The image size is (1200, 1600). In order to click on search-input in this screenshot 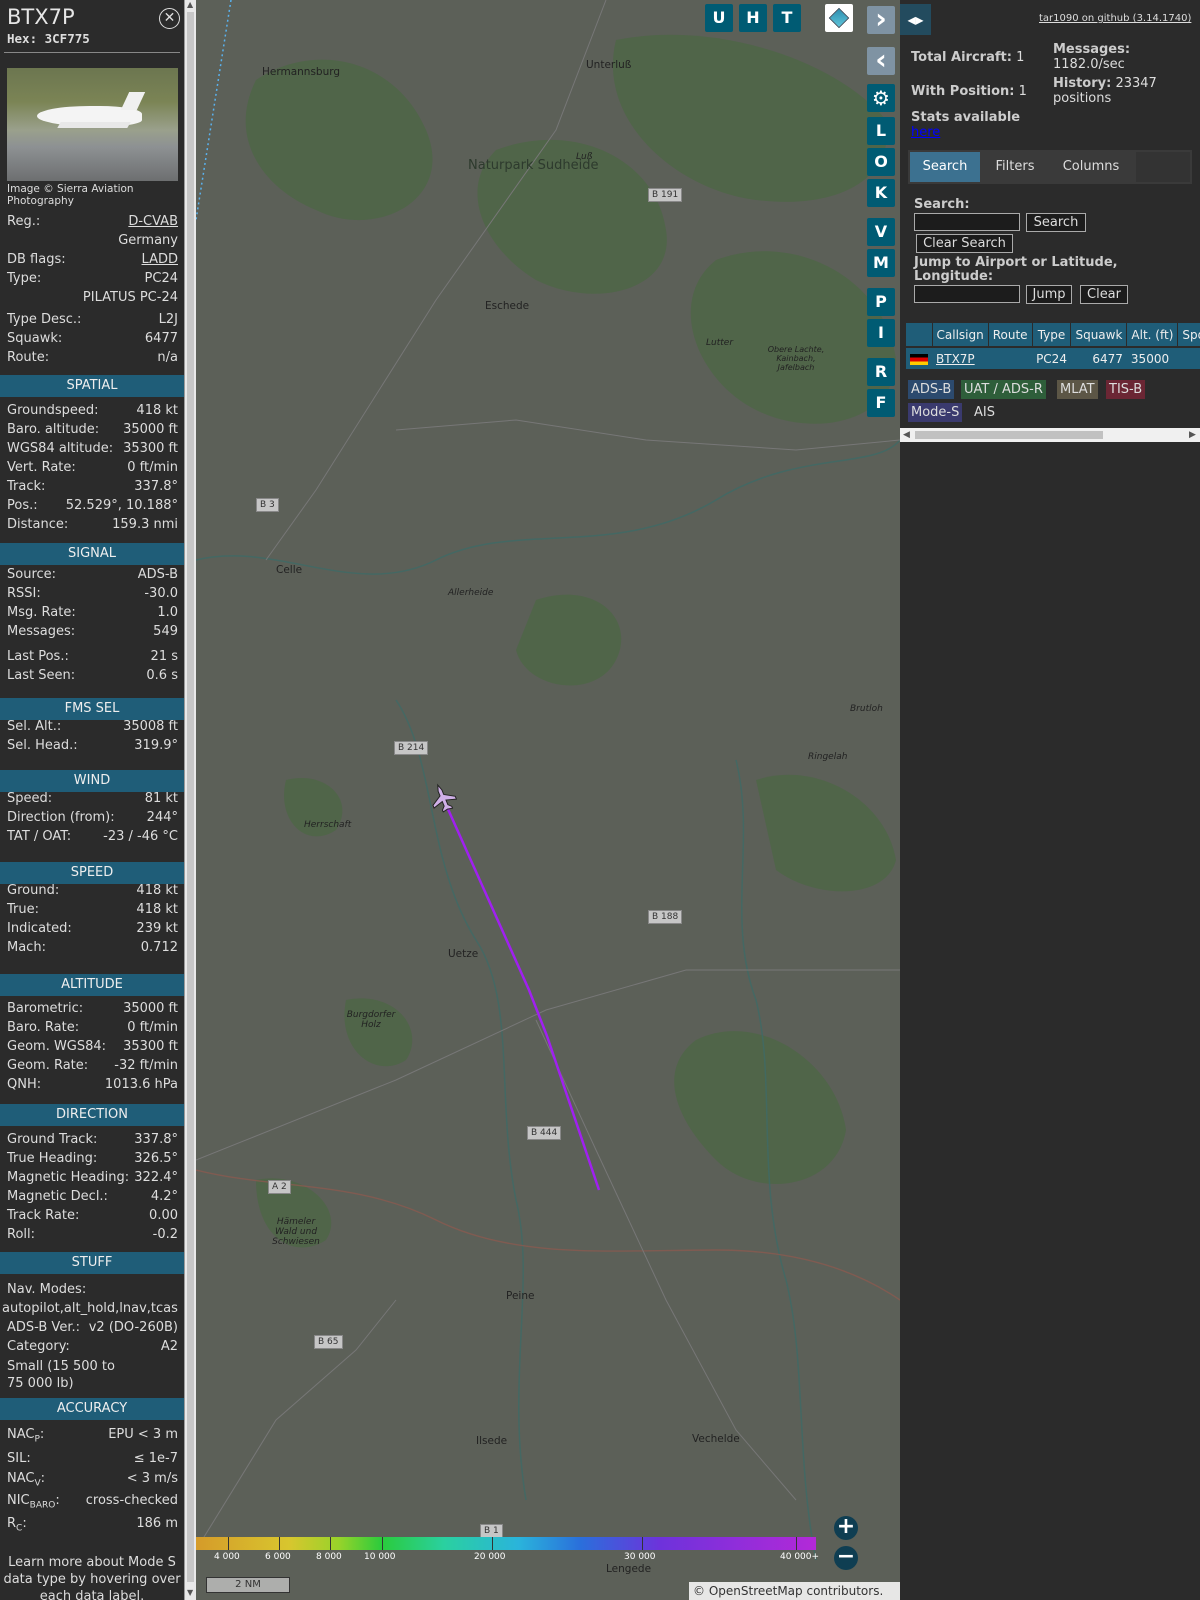, I will do `click(967, 222)`.